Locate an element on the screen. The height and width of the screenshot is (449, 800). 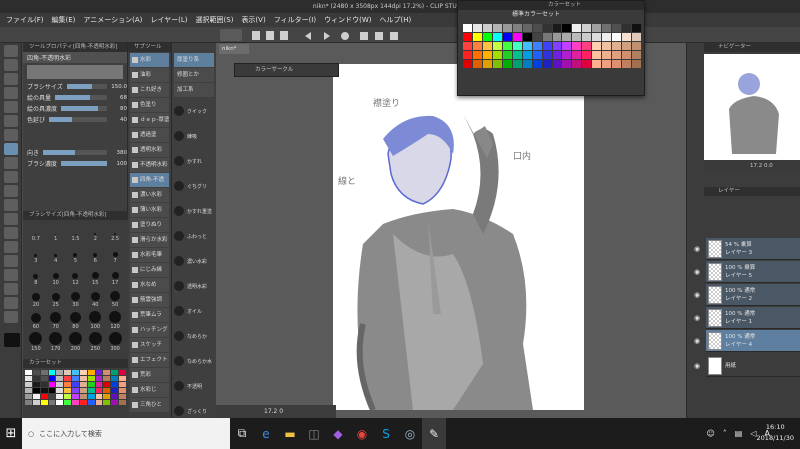
brush-preset: 不透明 is located at coordinates (194, 386).